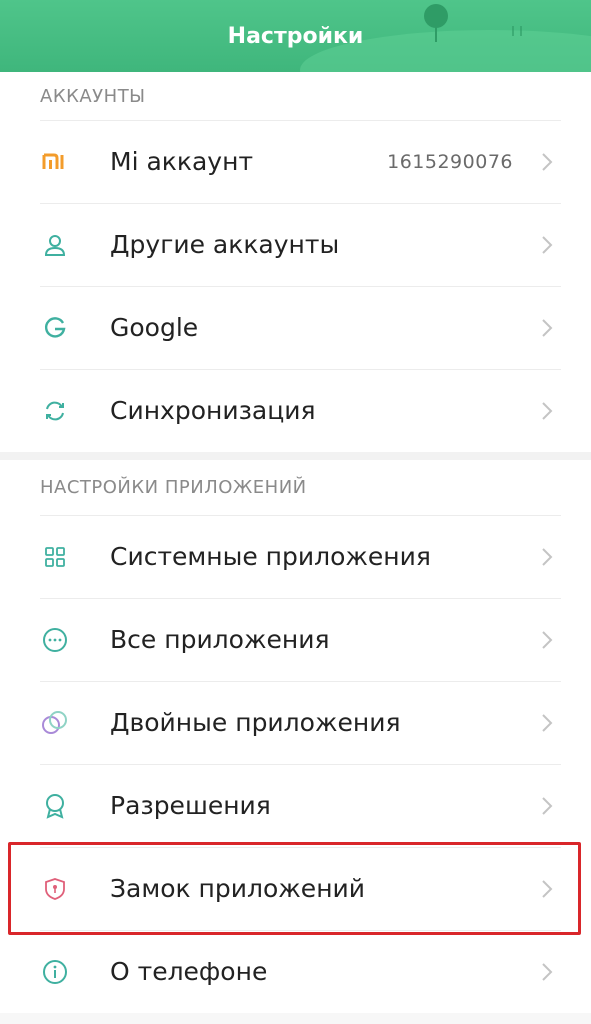  I want to click on mi-account-id: 1615290076, so click(450, 161).